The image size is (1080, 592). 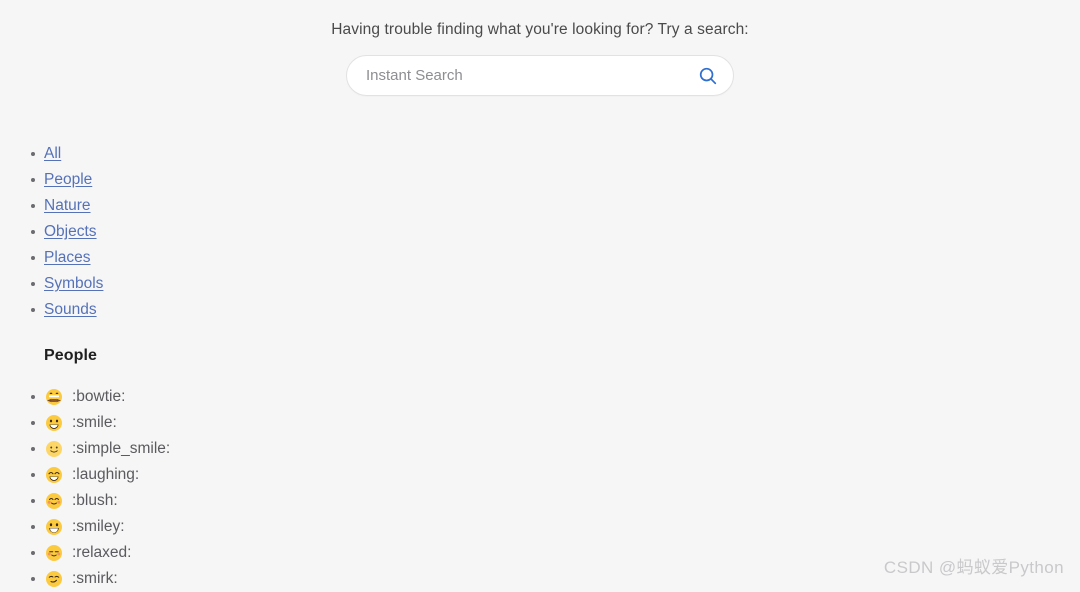 I want to click on search-field, so click(x=540, y=75).